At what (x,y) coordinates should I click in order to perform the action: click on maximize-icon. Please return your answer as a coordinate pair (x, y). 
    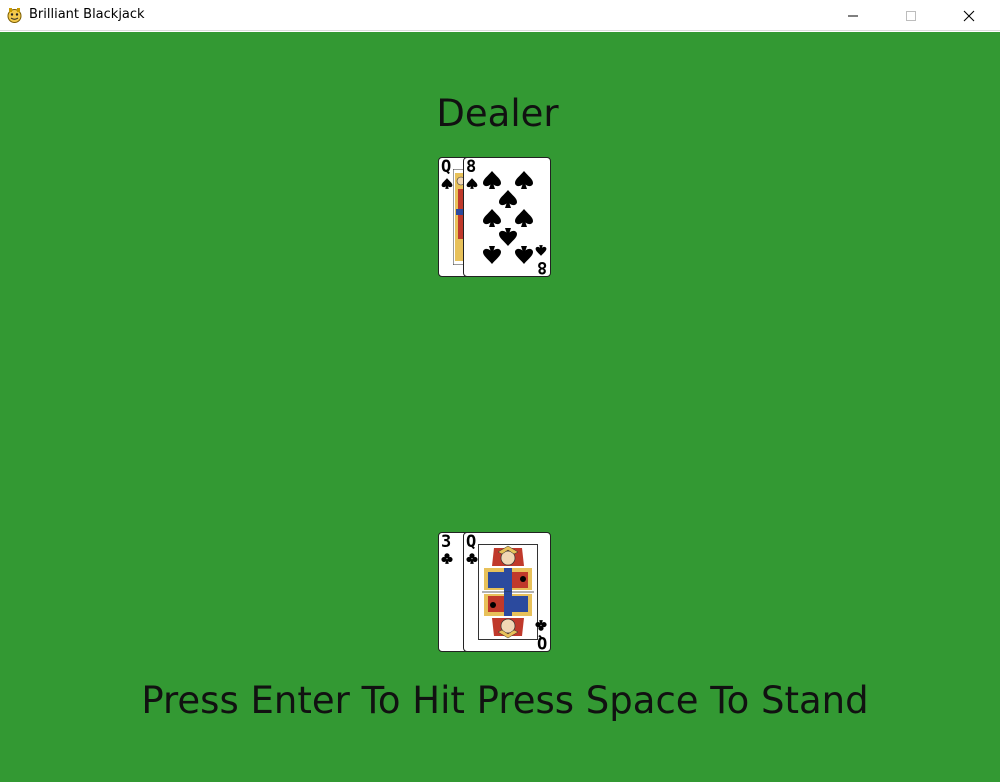
    Looking at the image, I should click on (911, 15).